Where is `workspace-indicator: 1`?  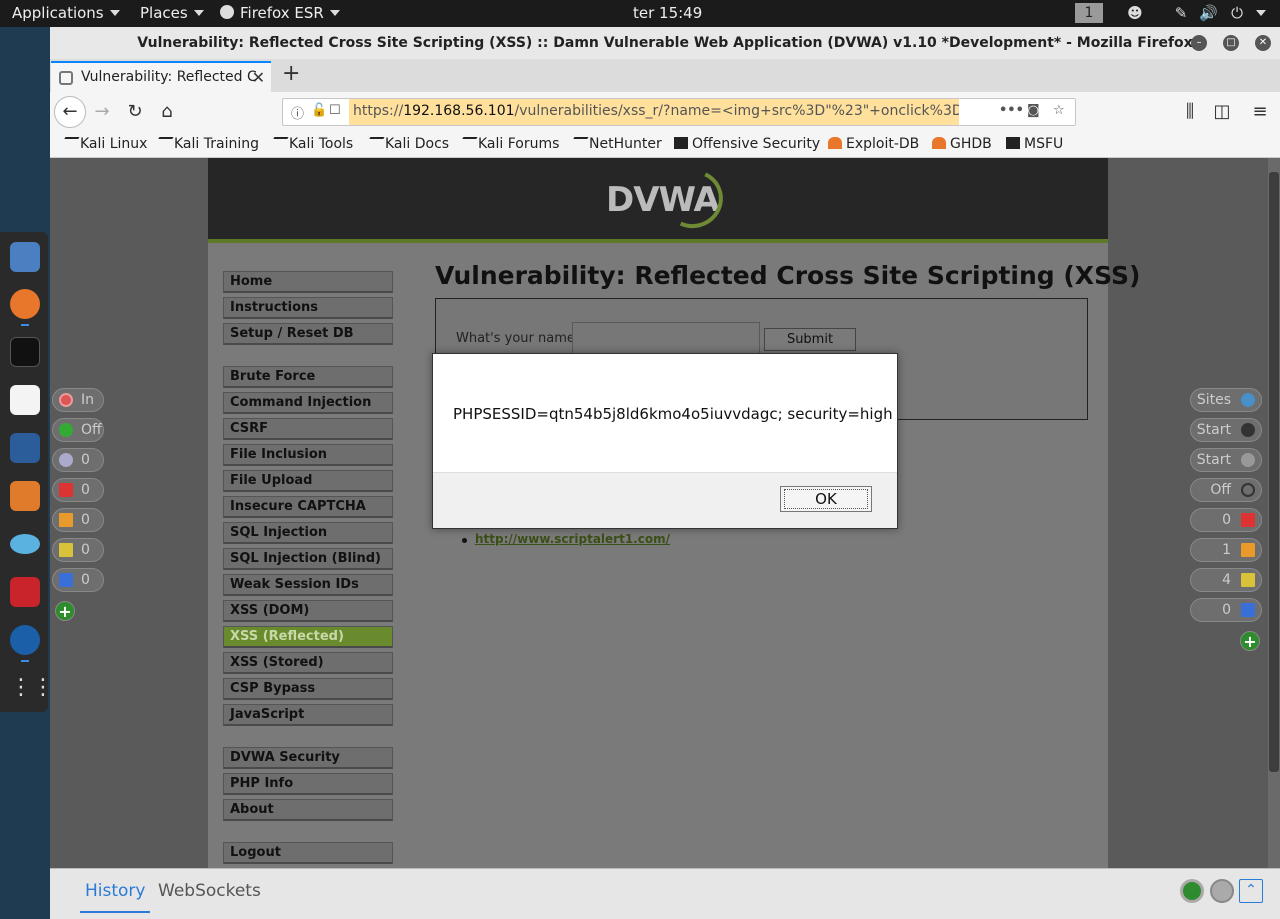
workspace-indicator: 1 is located at coordinates (1089, 13).